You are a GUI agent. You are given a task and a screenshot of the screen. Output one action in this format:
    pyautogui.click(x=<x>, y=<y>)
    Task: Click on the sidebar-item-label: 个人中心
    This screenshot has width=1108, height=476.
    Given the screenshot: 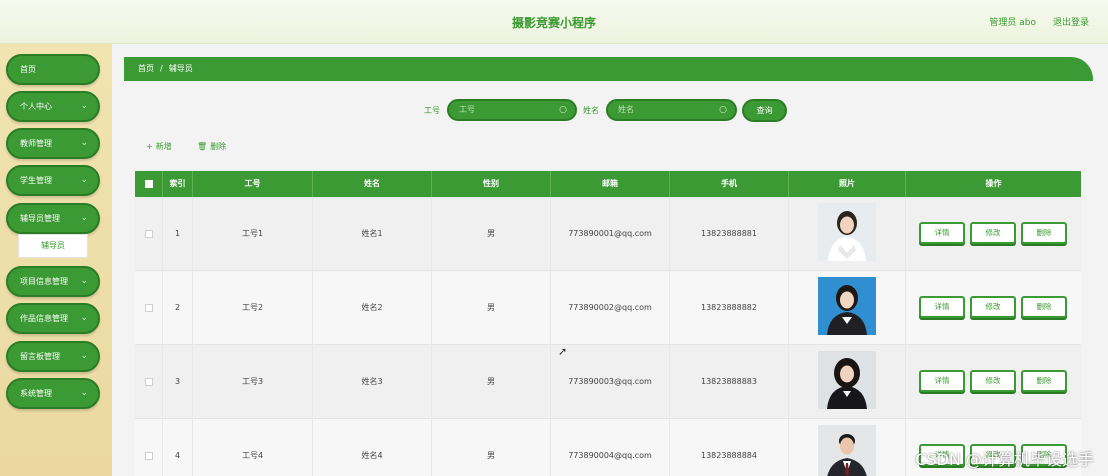 What is the action you would take?
    pyautogui.click(x=36, y=106)
    